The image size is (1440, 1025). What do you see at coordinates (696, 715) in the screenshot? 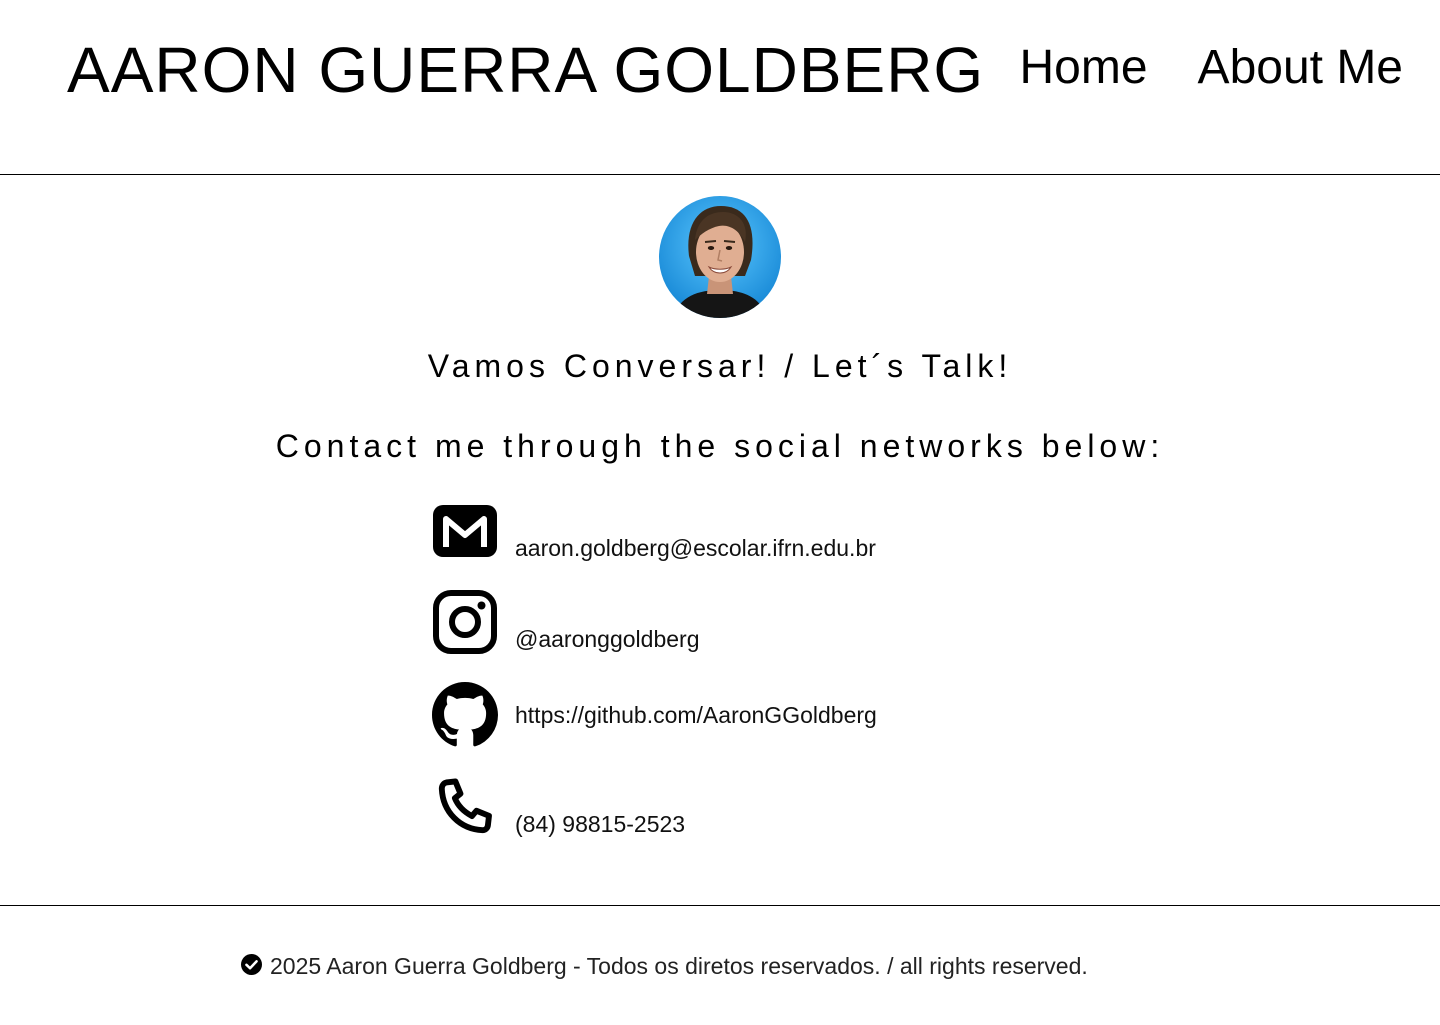
I see `github-link: https://github.com/AaronGGoldberg` at bounding box center [696, 715].